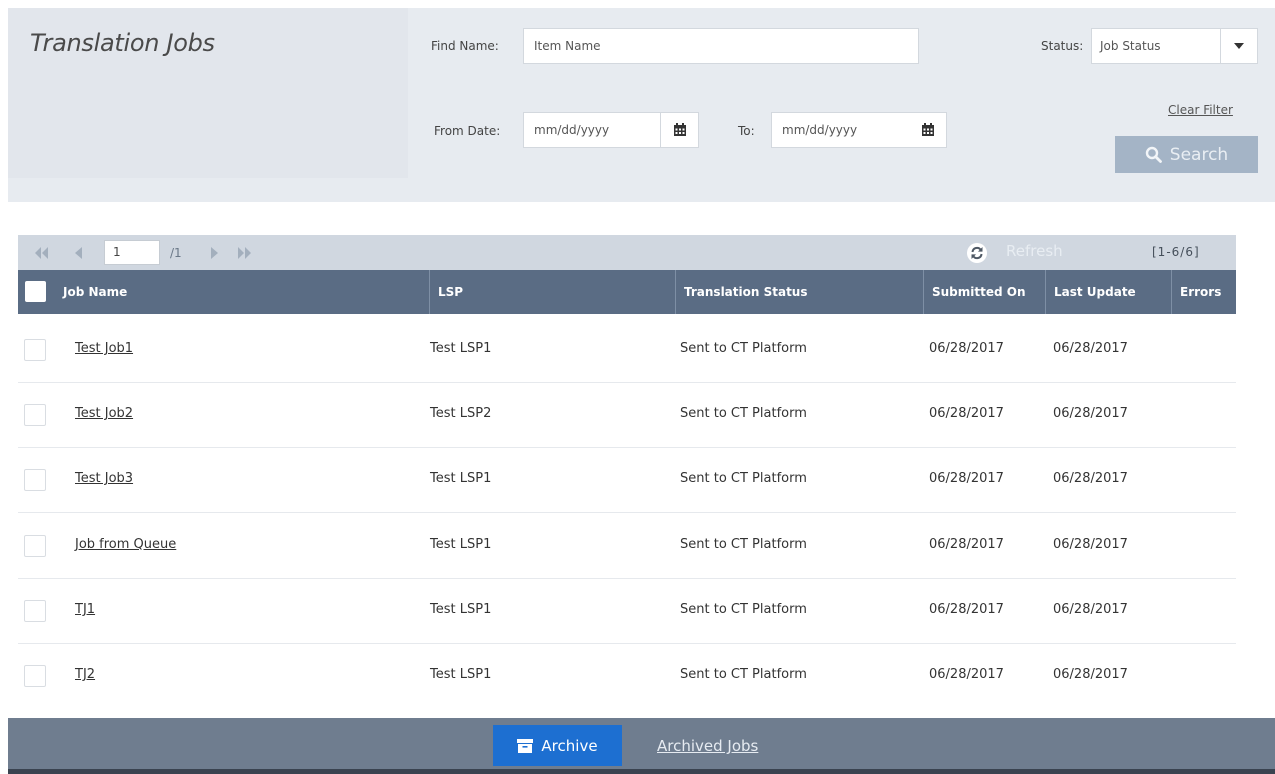 This screenshot has width=1275, height=774. What do you see at coordinates (707, 746) in the screenshot?
I see `archived-jobs-link: Archived Jobs` at bounding box center [707, 746].